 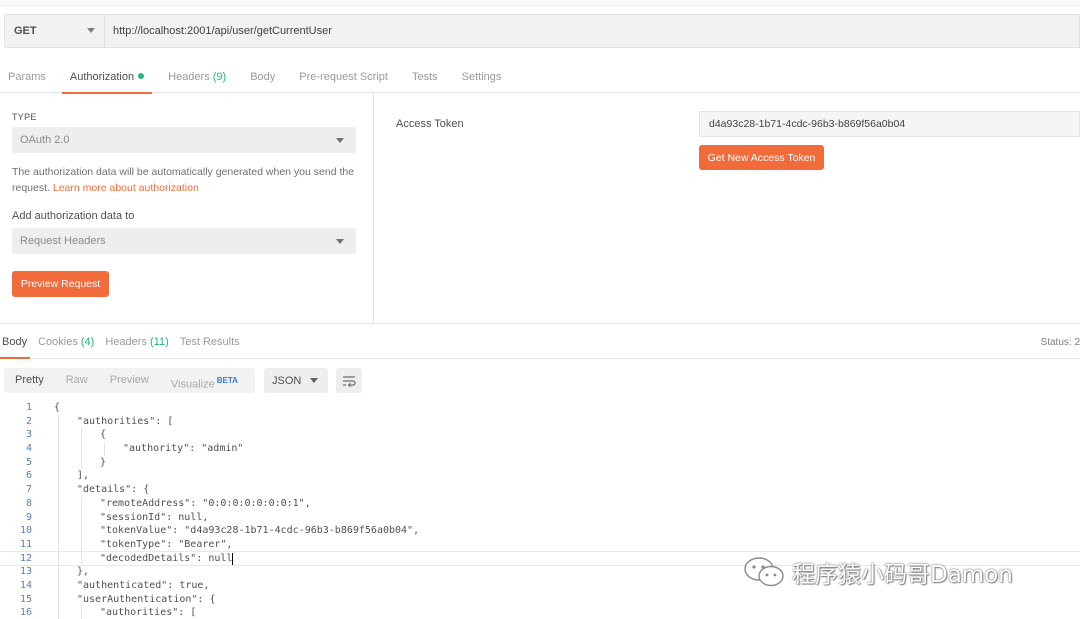 What do you see at coordinates (28, 407) in the screenshot?
I see `line-number: 1` at bounding box center [28, 407].